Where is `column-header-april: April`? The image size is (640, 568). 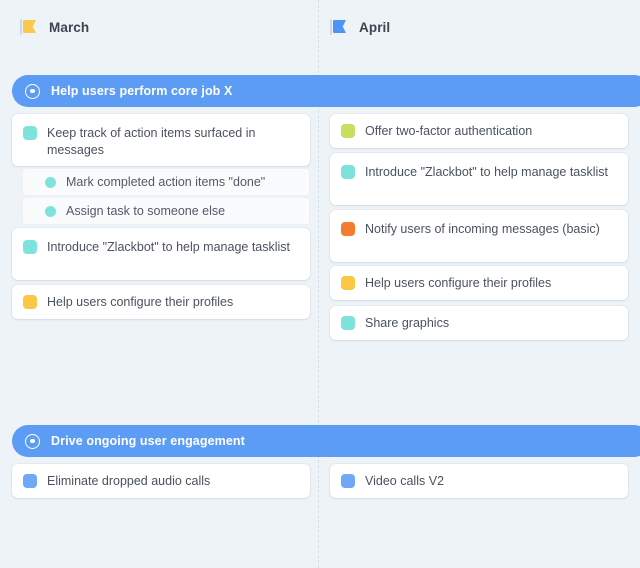 column-header-april: April is located at coordinates (360, 27).